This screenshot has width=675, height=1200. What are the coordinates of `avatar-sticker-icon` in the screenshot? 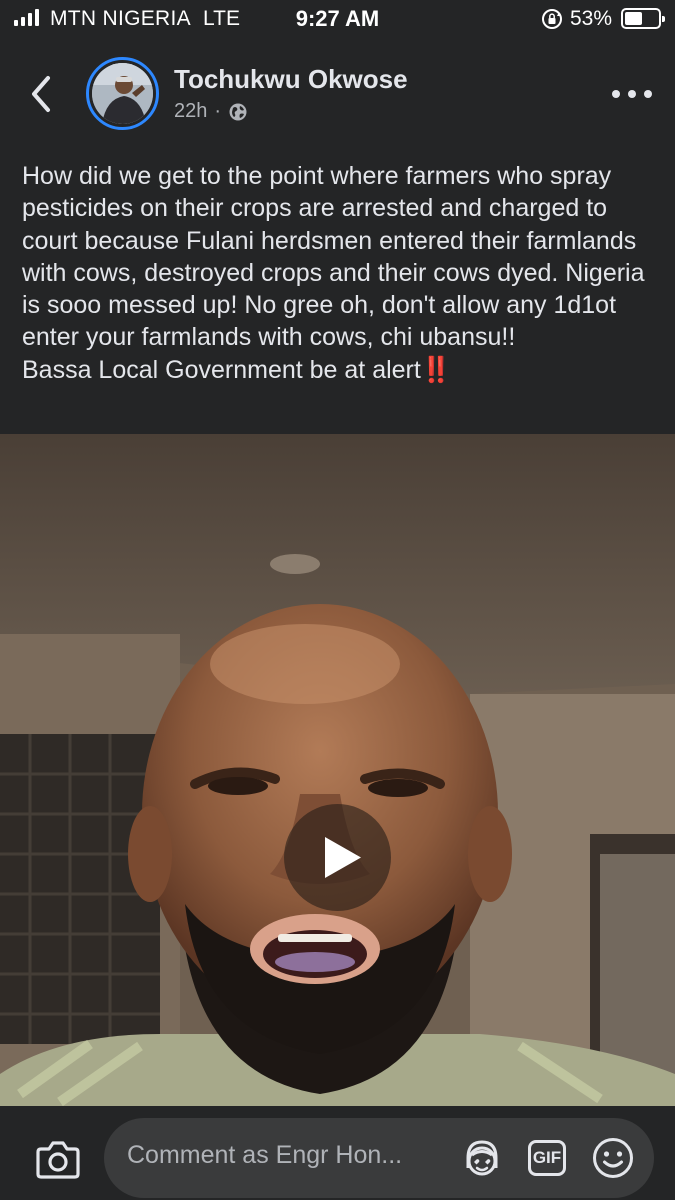 It's located at (482, 1158).